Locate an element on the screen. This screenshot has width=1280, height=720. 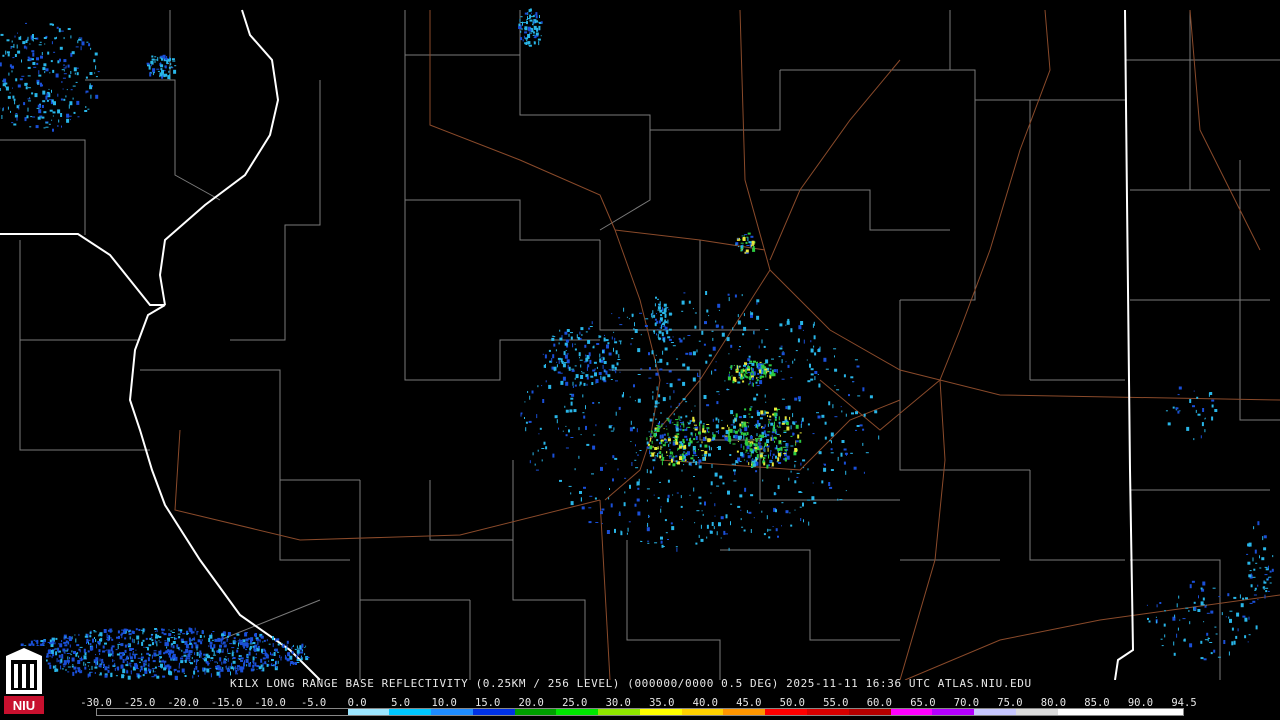
scale-color-segment is located at coordinates (285, 712).